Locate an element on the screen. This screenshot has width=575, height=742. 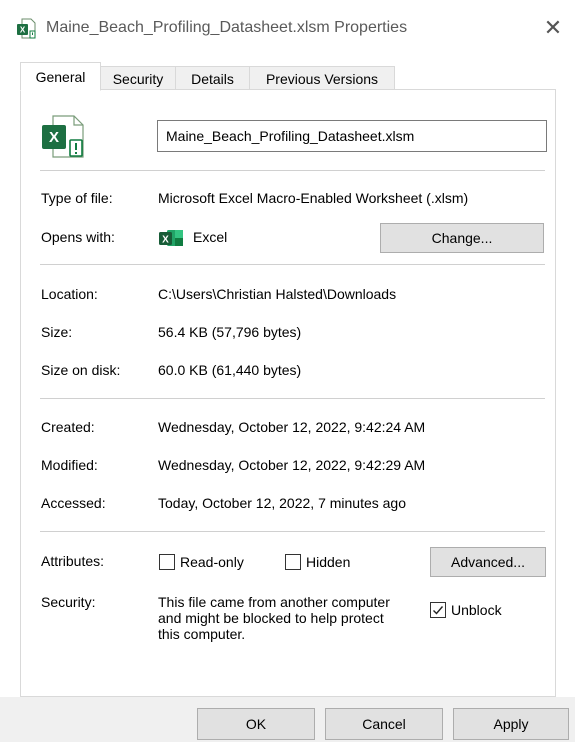
modified-label: Modified: is located at coordinates (69, 465).